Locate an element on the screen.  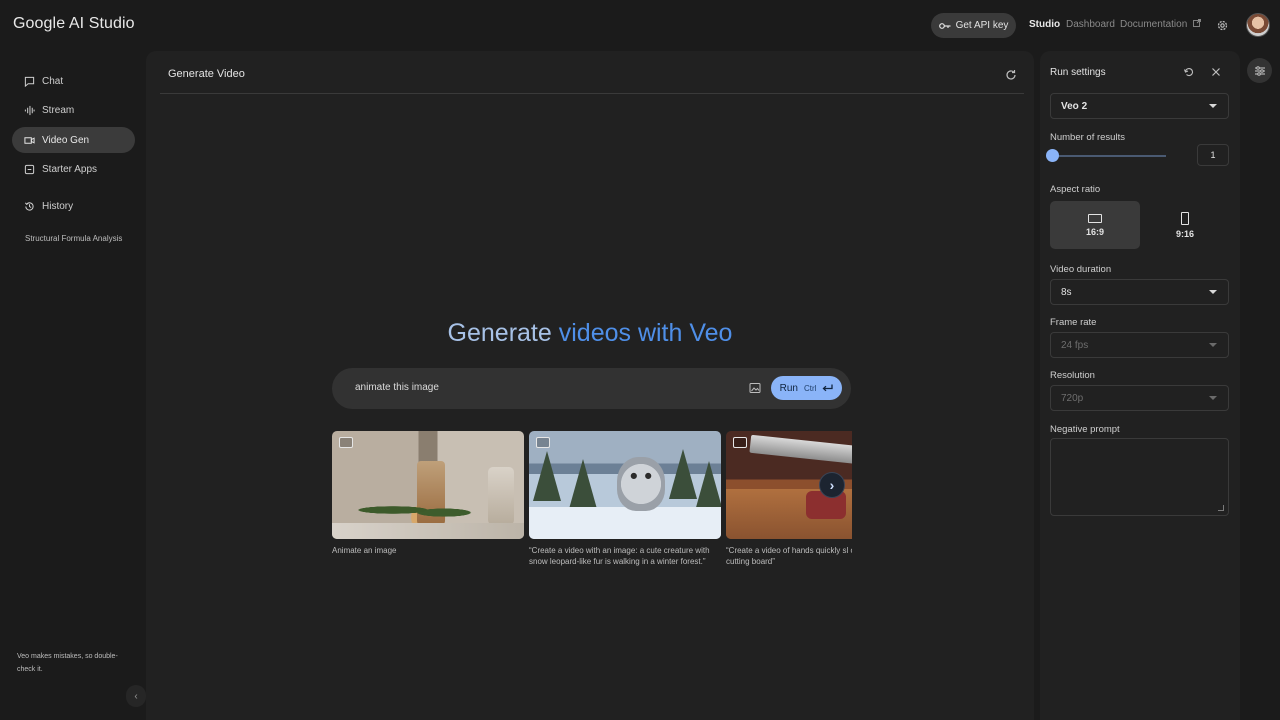
sidebar-item-label: History is located at coordinates (58, 206).